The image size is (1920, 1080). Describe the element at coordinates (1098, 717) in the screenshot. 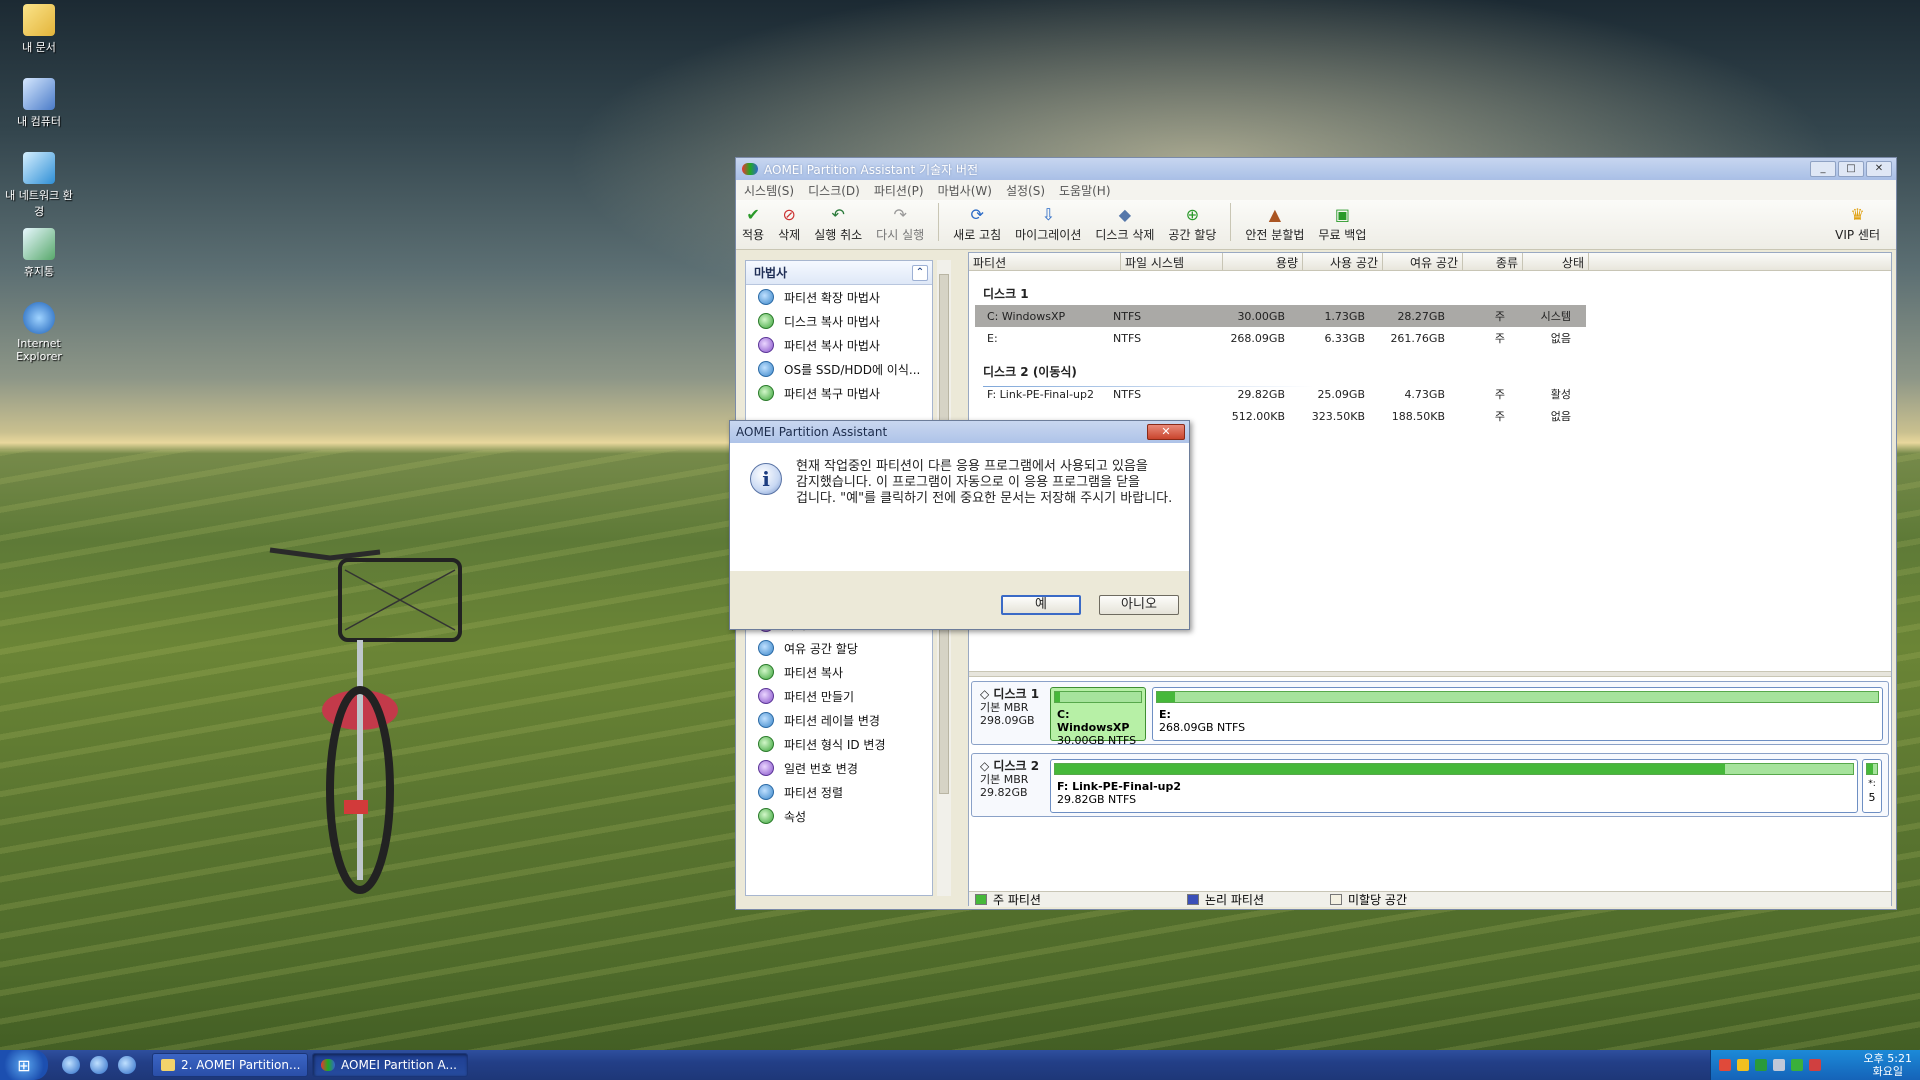

I see `disk-map-partition-c: C: WindowsXP 30.00GB NTFS` at that location.